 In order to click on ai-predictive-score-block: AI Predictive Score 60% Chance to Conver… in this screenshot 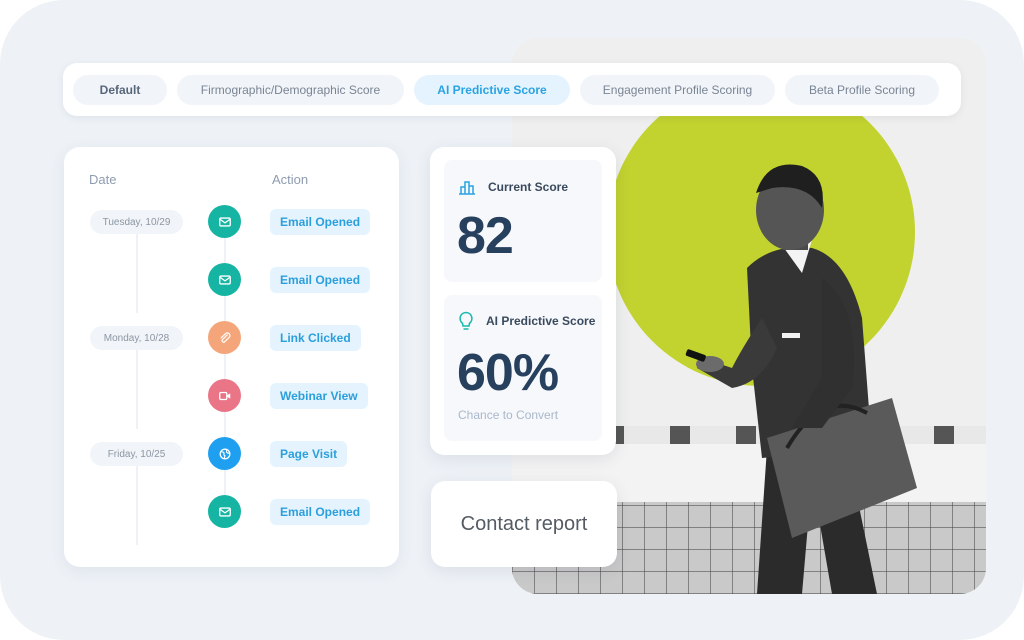, I will do `click(523, 368)`.